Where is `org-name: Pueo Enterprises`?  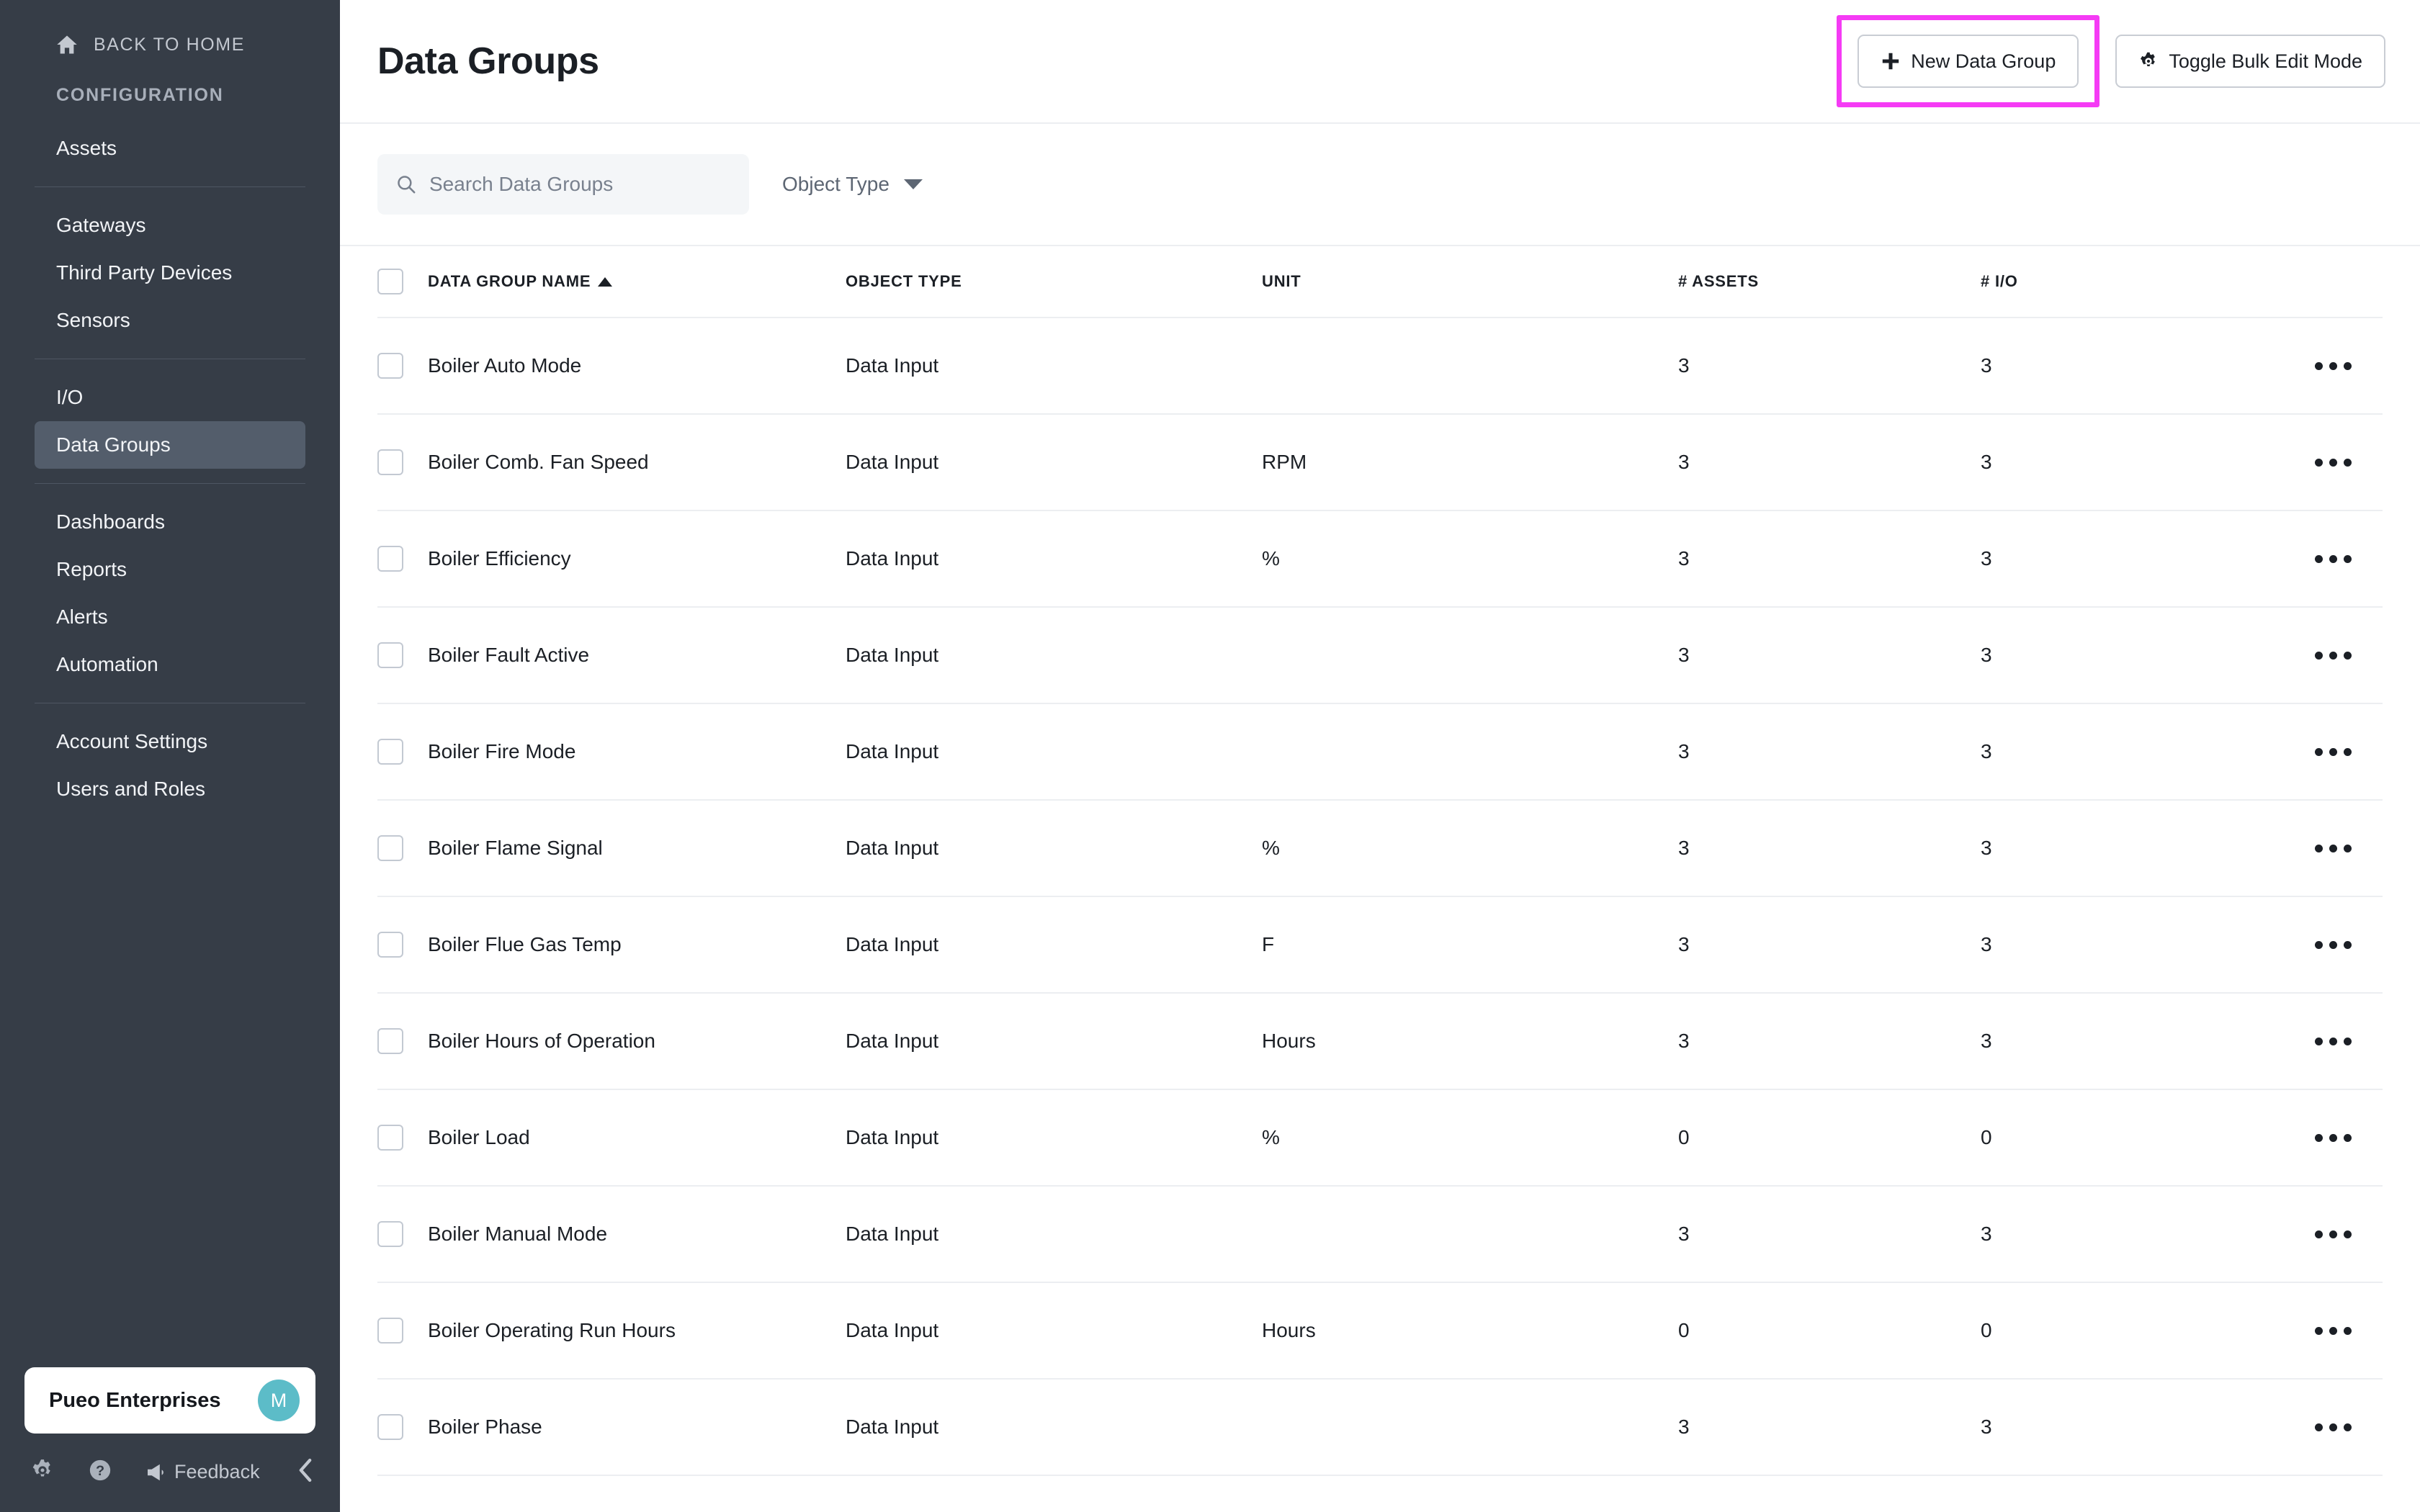
org-name: Pueo Enterprises is located at coordinates (135, 1400).